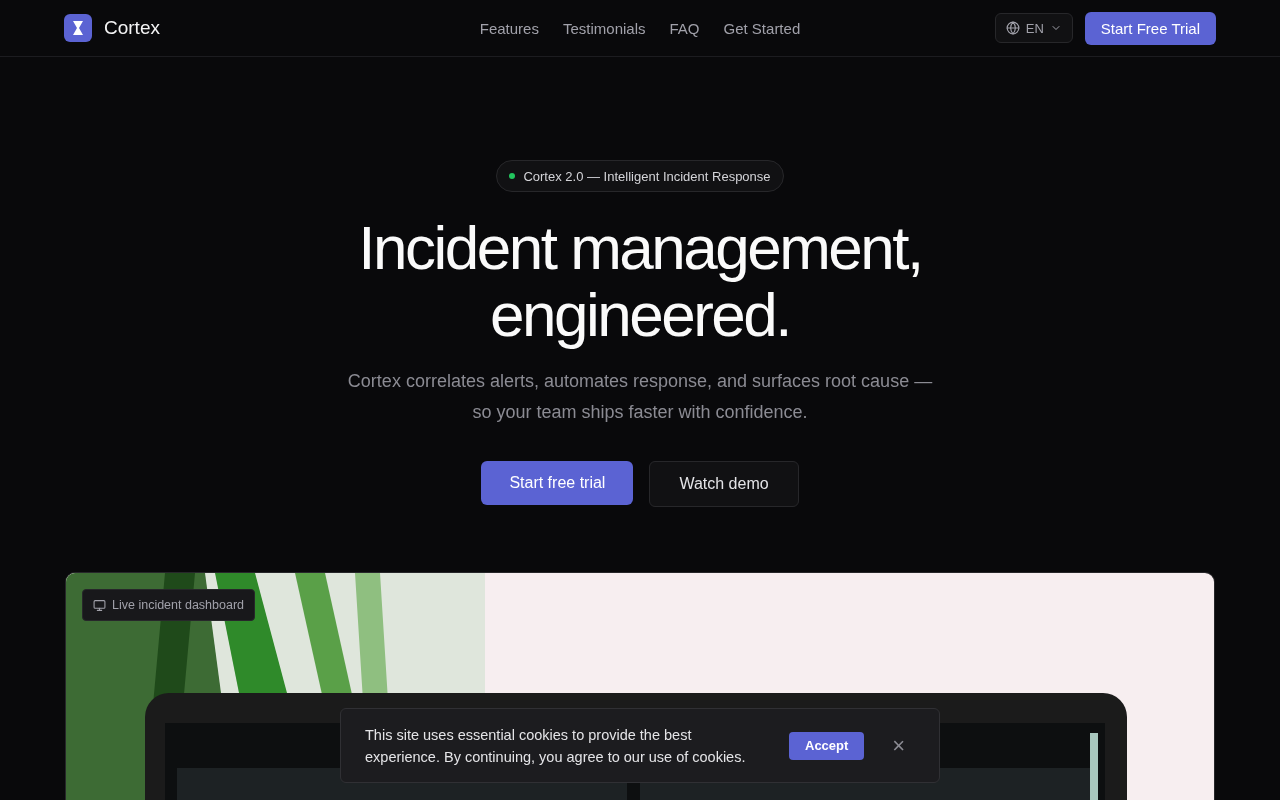  What do you see at coordinates (899, 745) in the screenshot?
I see `close-button: ×` at bounding box center [899, 745].